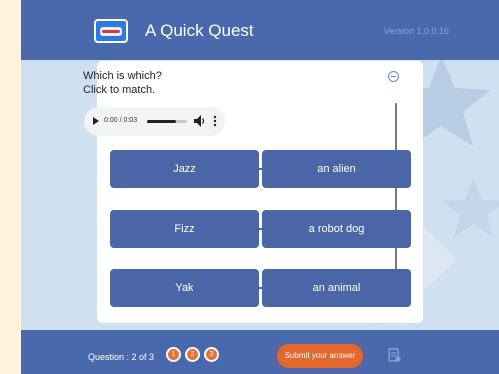  I want to click on match-right-a-robot-dog: a robot dog, so click(336, 229).